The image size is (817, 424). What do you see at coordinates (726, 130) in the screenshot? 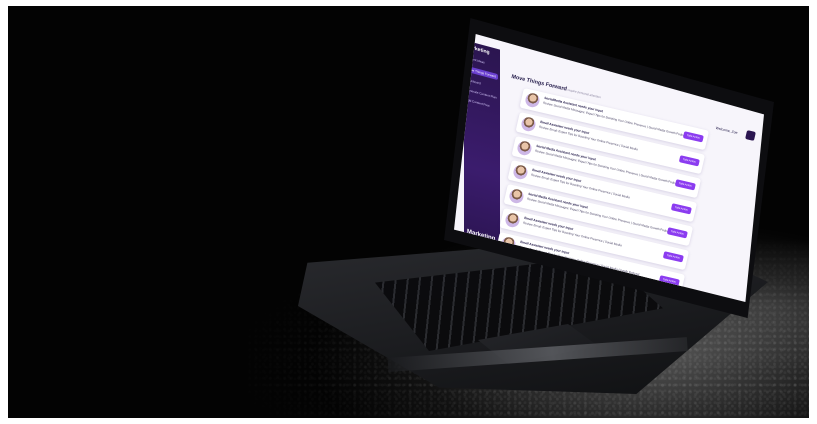
I see `user-greeting: Welcome, Zoe` at bounding box center [726, 130].